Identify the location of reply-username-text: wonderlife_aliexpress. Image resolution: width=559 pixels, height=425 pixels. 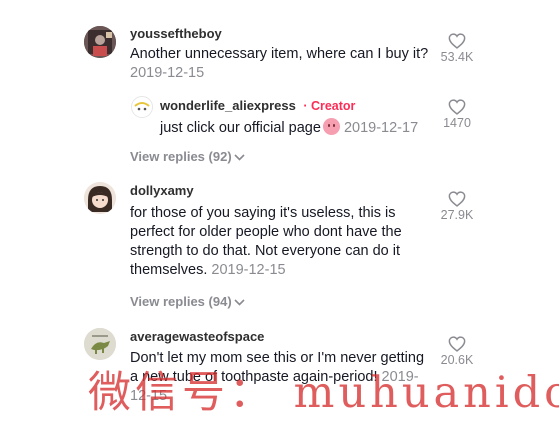
(228, 105).